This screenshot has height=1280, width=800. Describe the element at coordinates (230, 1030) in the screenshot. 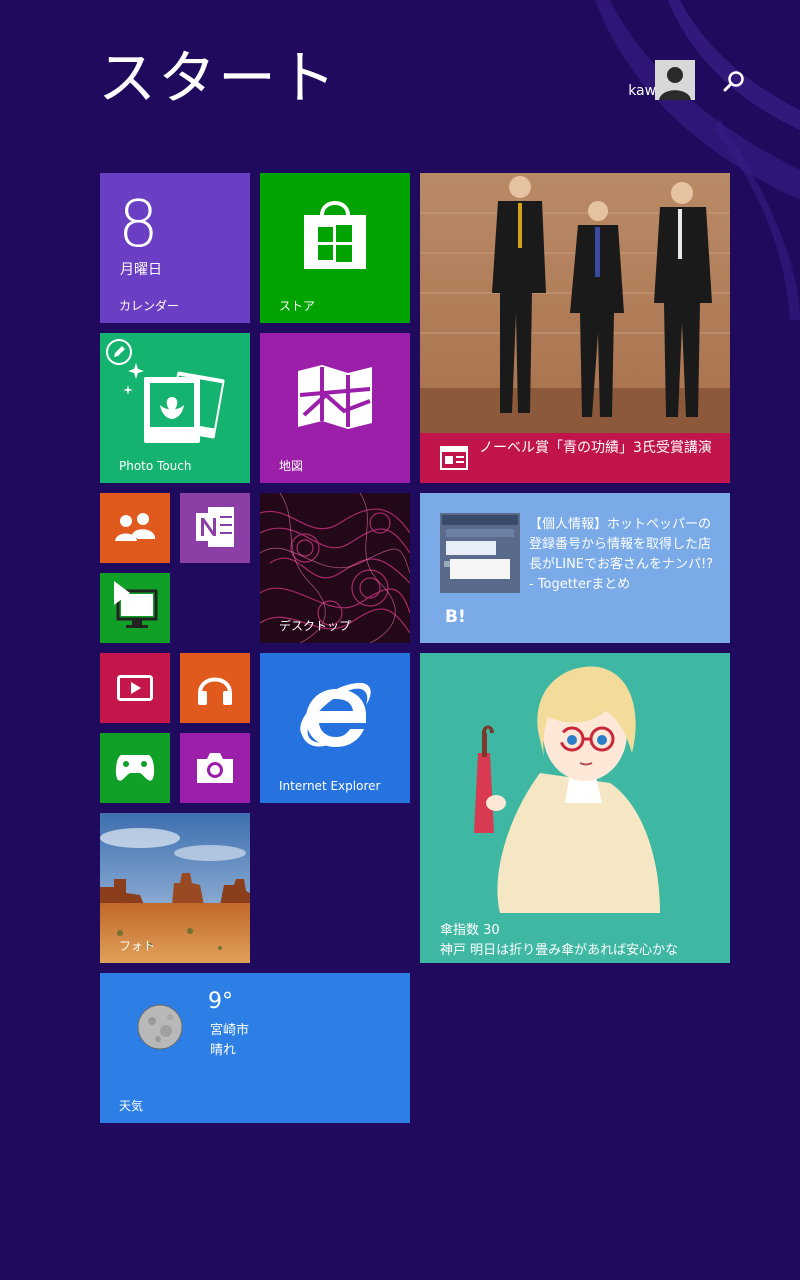

I see `weather-city: 宮崎市` at that location.